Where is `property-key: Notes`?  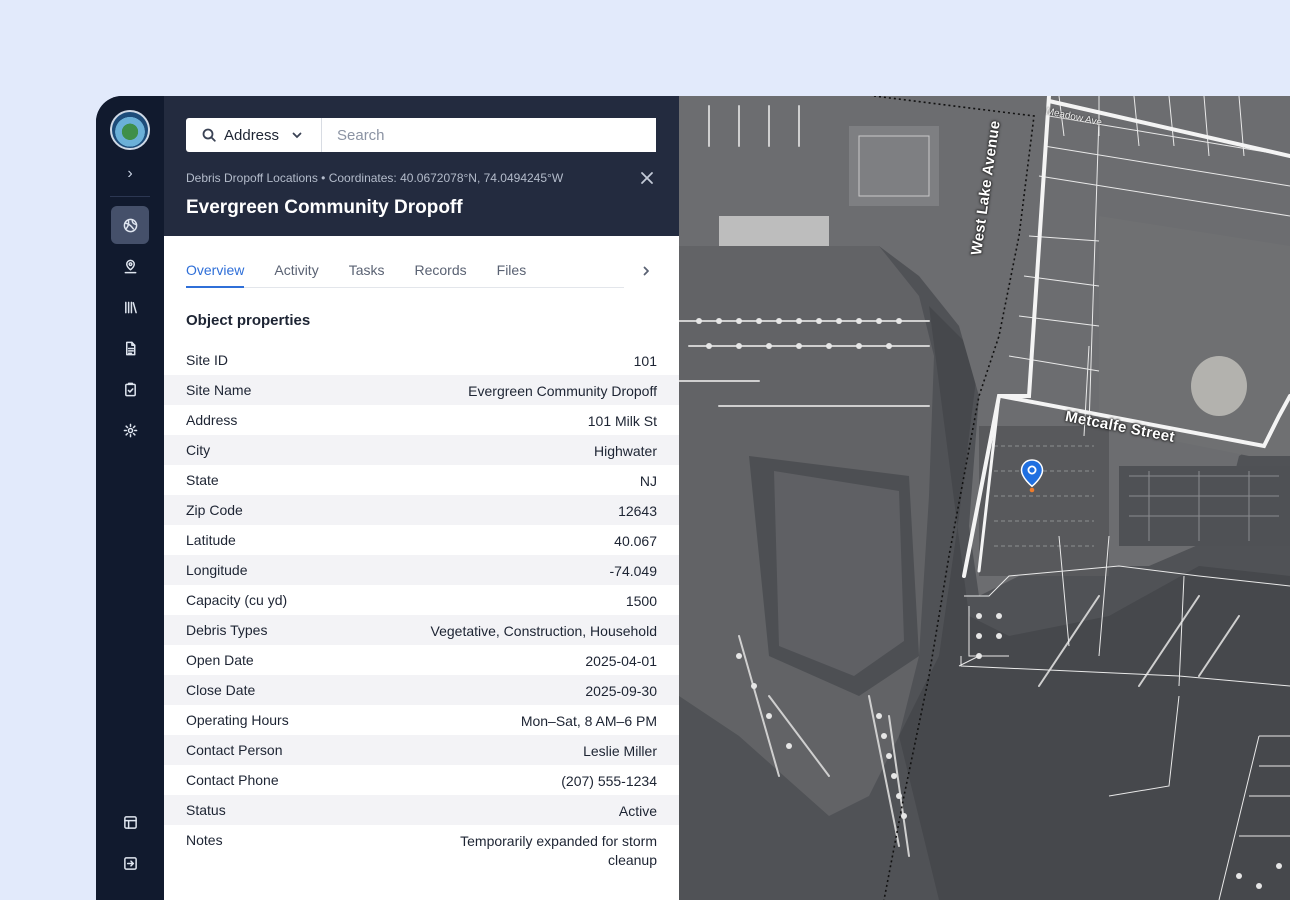 property-key: Notes is located at coordinates (204, 840).